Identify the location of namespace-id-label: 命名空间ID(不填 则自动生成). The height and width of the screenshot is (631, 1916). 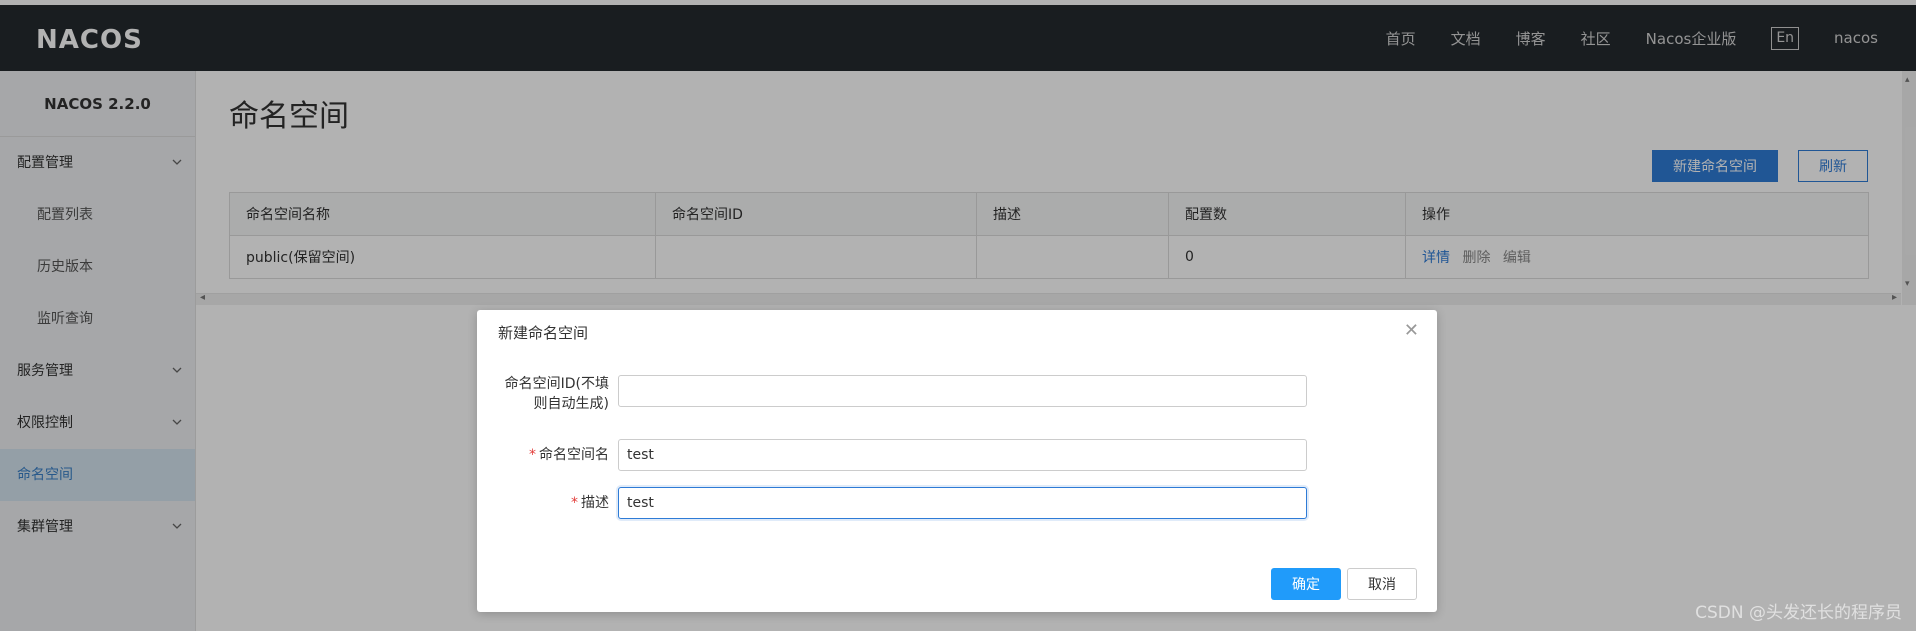
(553, 394).